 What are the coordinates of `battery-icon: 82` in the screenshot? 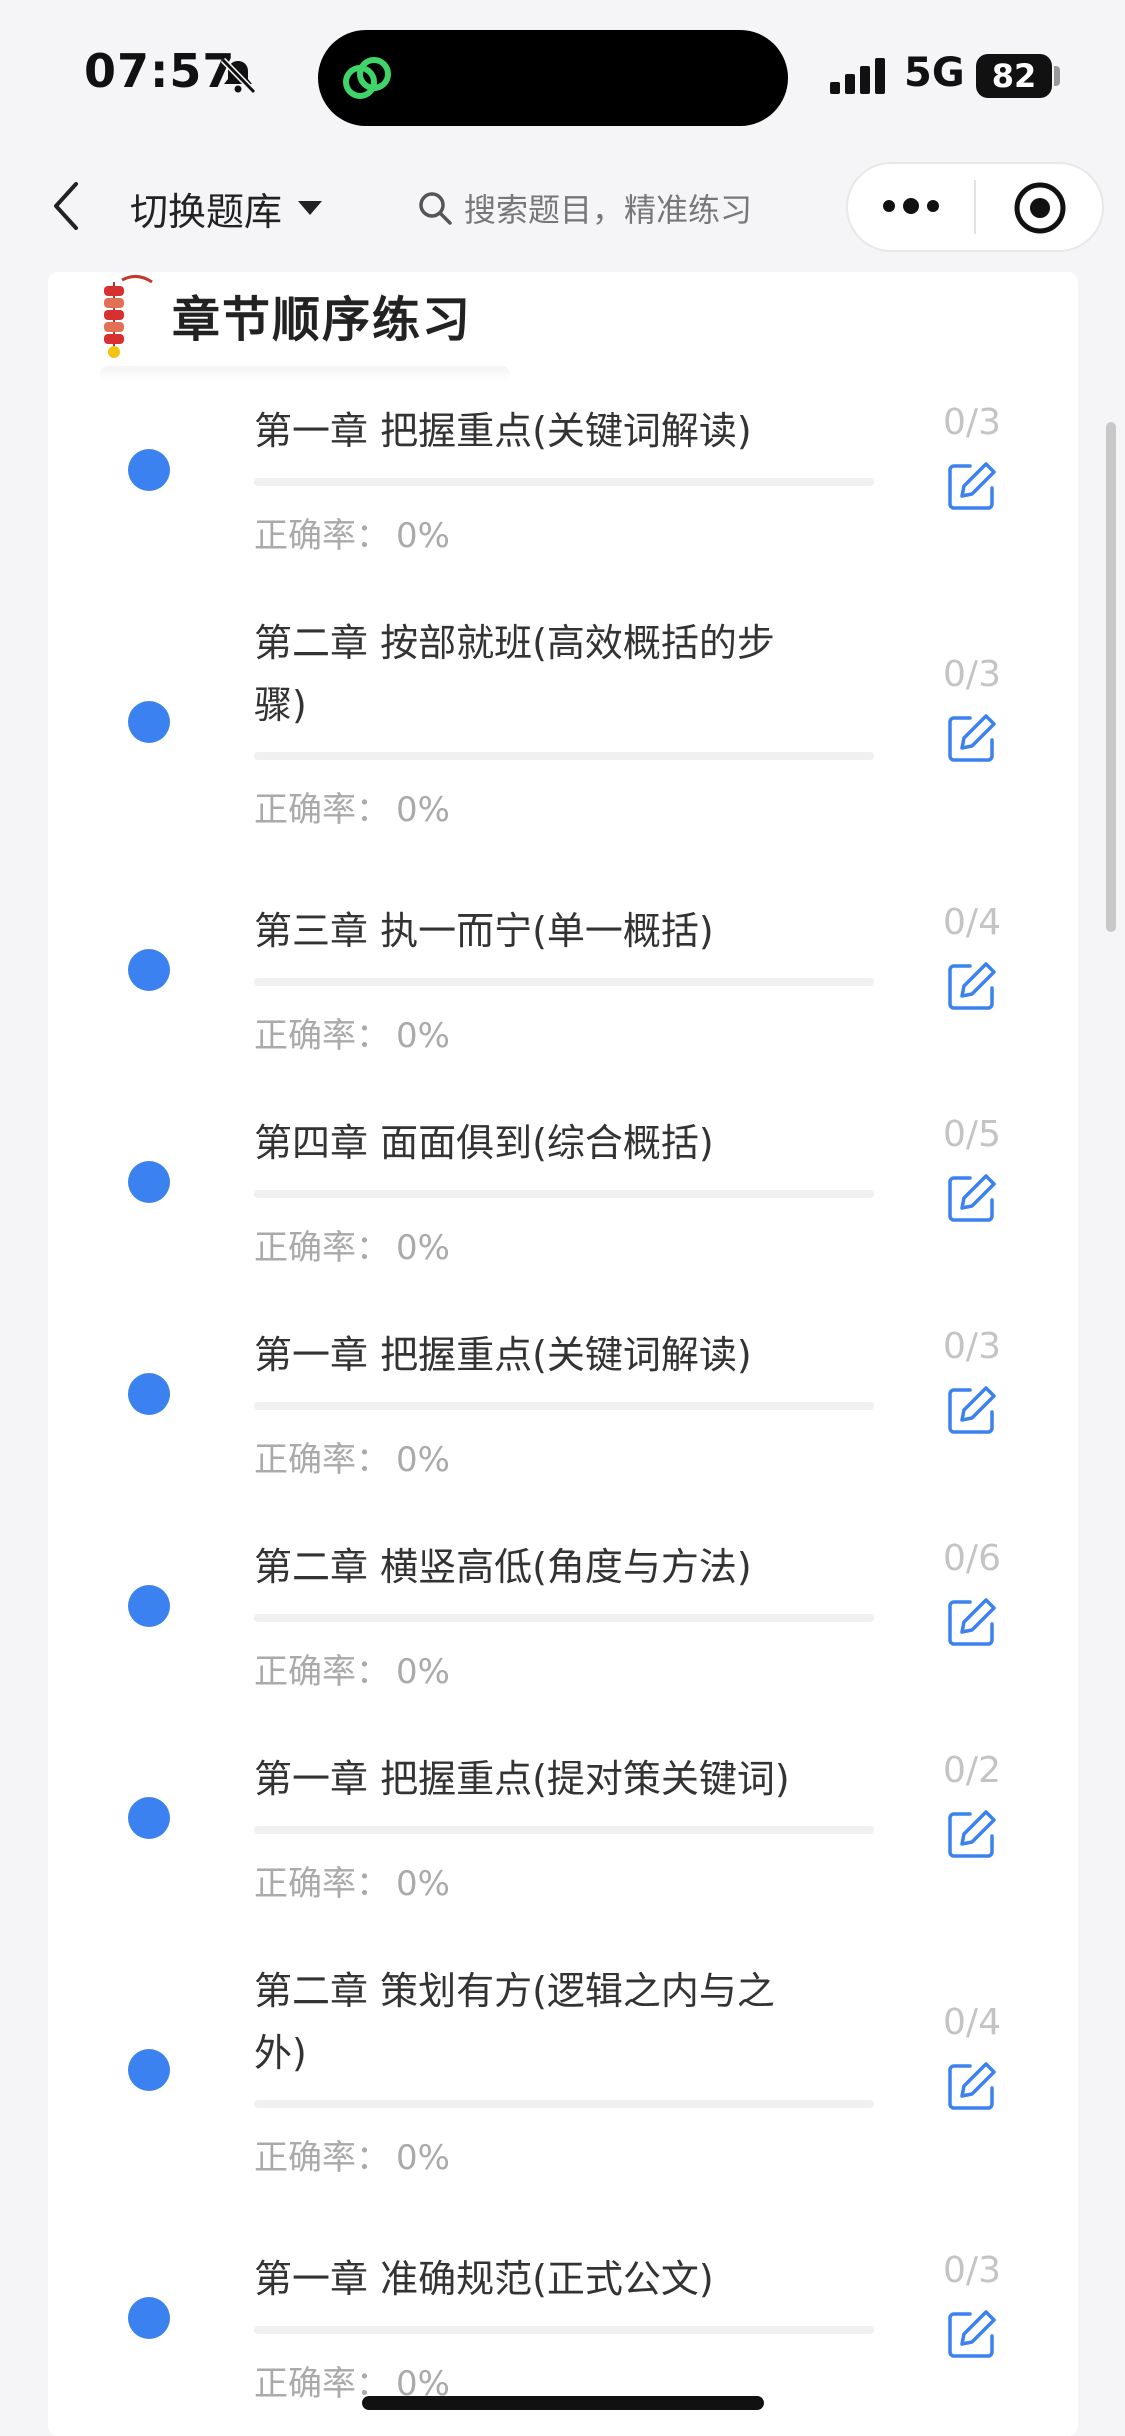 It's located at (1014, 76).